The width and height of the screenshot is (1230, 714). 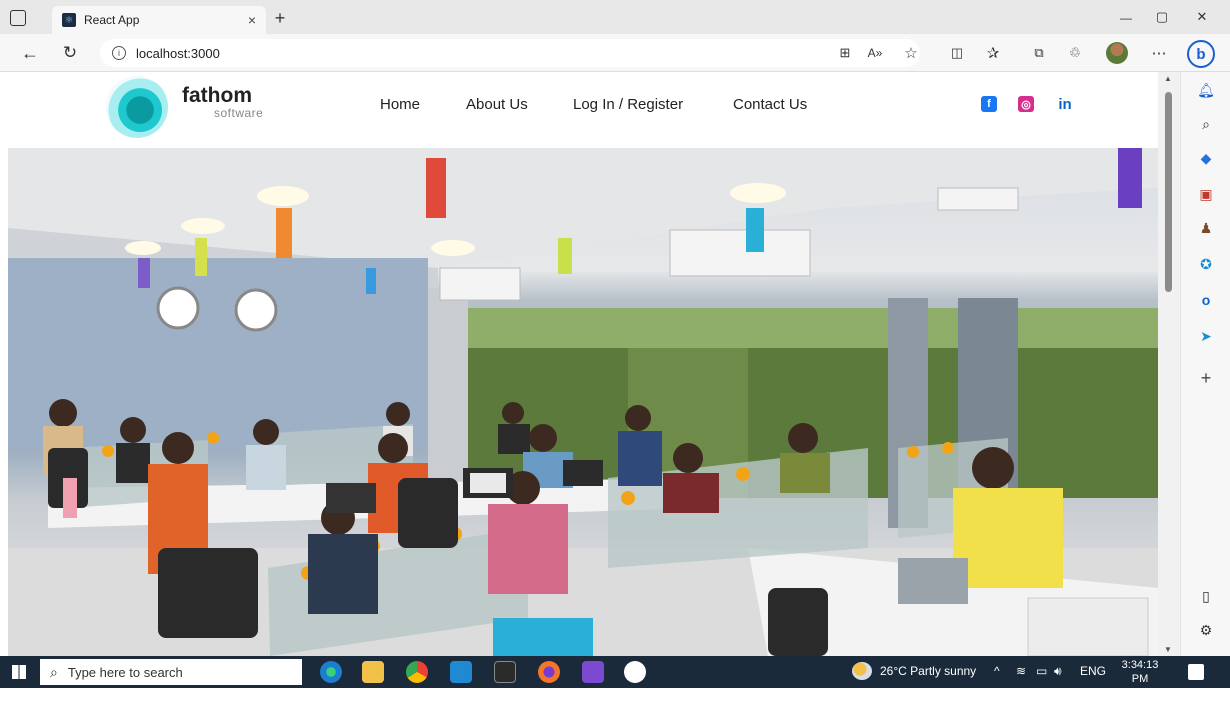 I want to click on clock-date: 09-07-2023, so click(x=1140, y=700).